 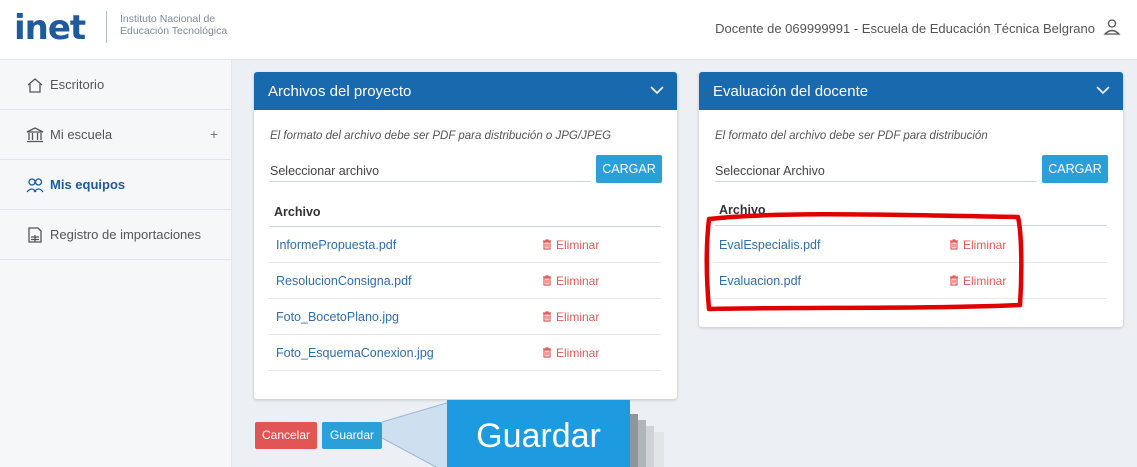 What do you see at coordinates (106, 27) in the screenshot?
I see `logo-separator` at bounding box center [106, 27].